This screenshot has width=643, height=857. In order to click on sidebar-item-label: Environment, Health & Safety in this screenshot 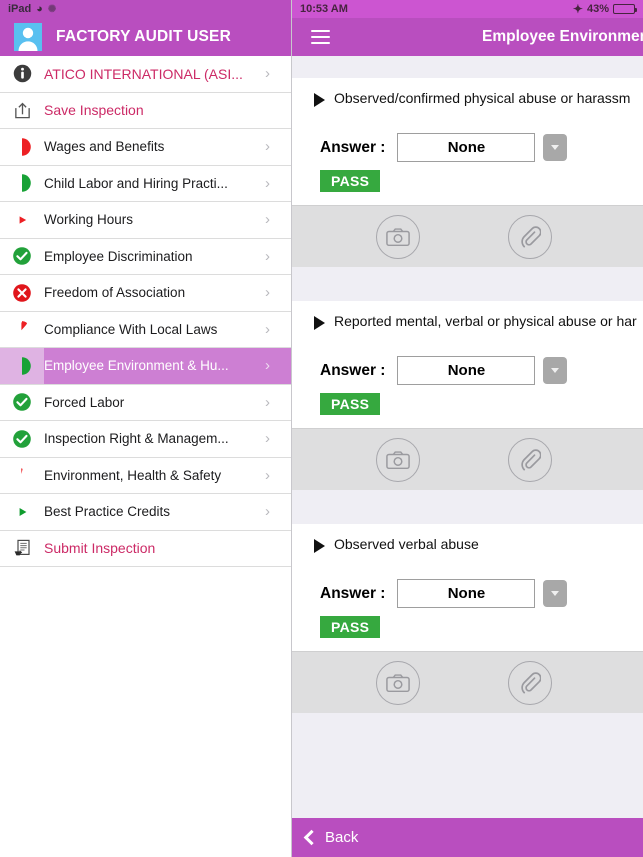, I will do `click(133, 475)`.